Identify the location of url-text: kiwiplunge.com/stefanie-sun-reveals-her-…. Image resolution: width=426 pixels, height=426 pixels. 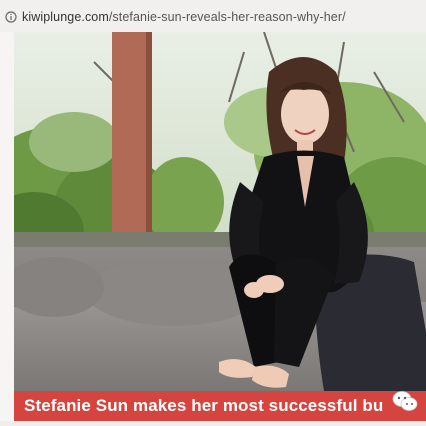
(184, 17).